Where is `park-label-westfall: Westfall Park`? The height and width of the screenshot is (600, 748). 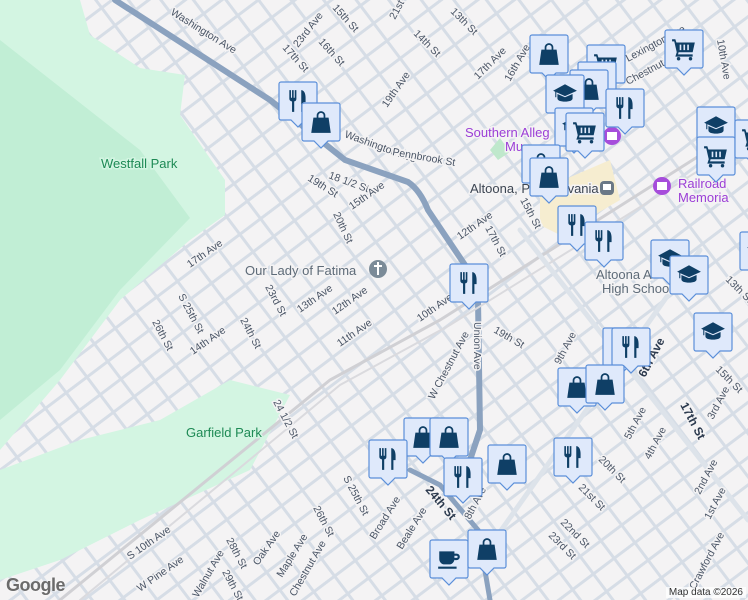 park-label-westfall: Westfall Park is located at coordinates (139, 163).